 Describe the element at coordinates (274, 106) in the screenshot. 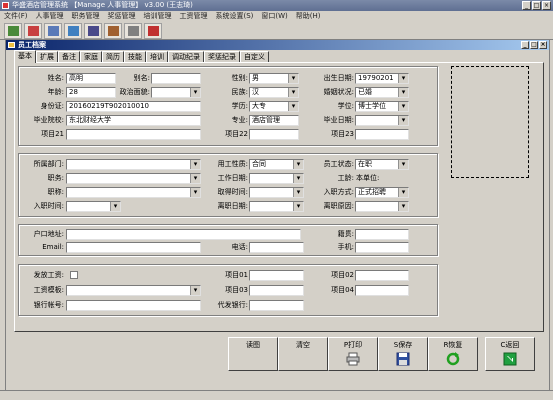

I see `education-select: 大专` at that location.